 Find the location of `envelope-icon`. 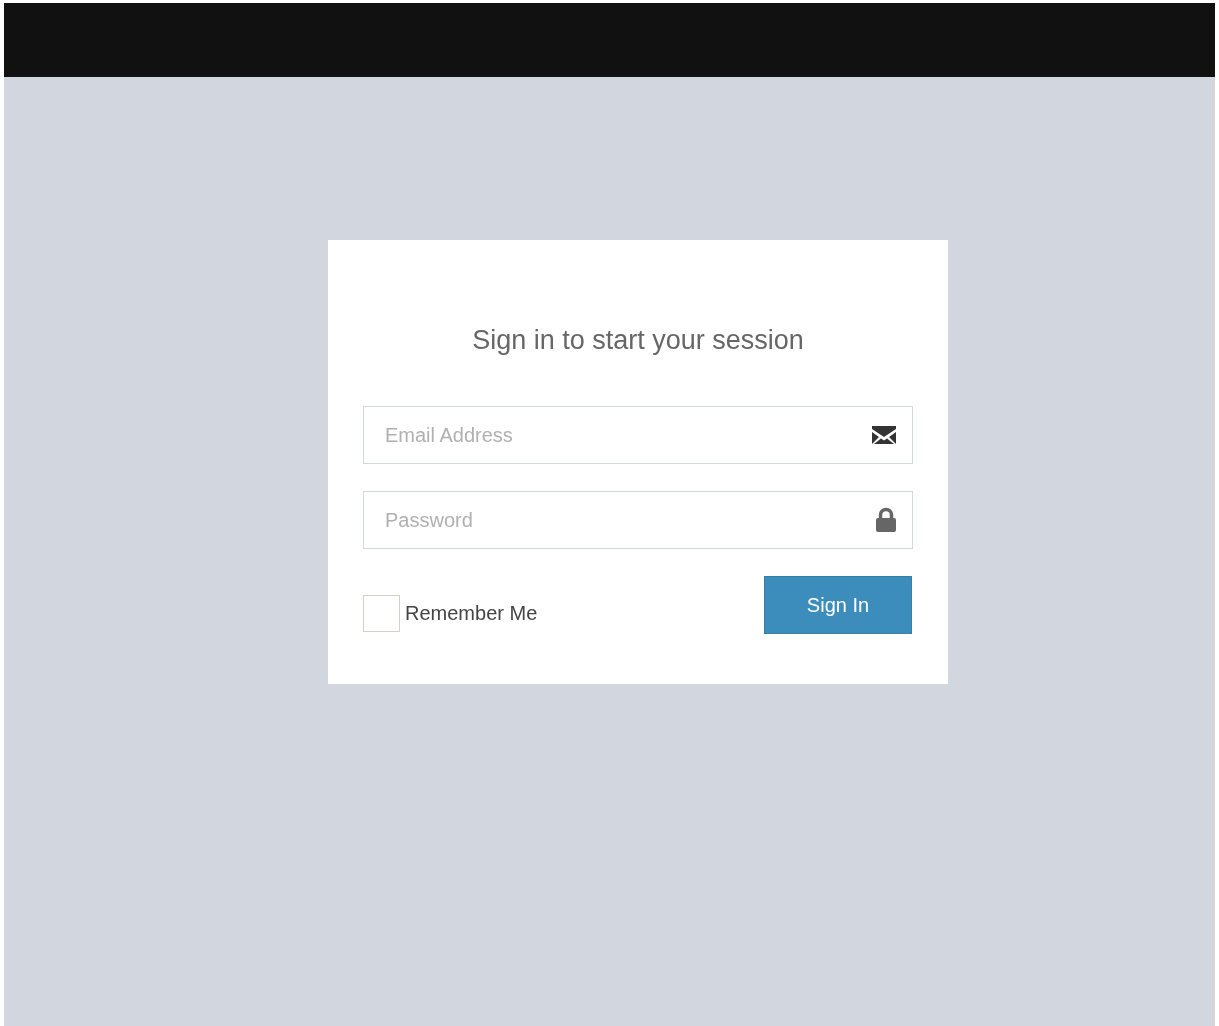

envelope-icon is located at coordinates (884, 435).